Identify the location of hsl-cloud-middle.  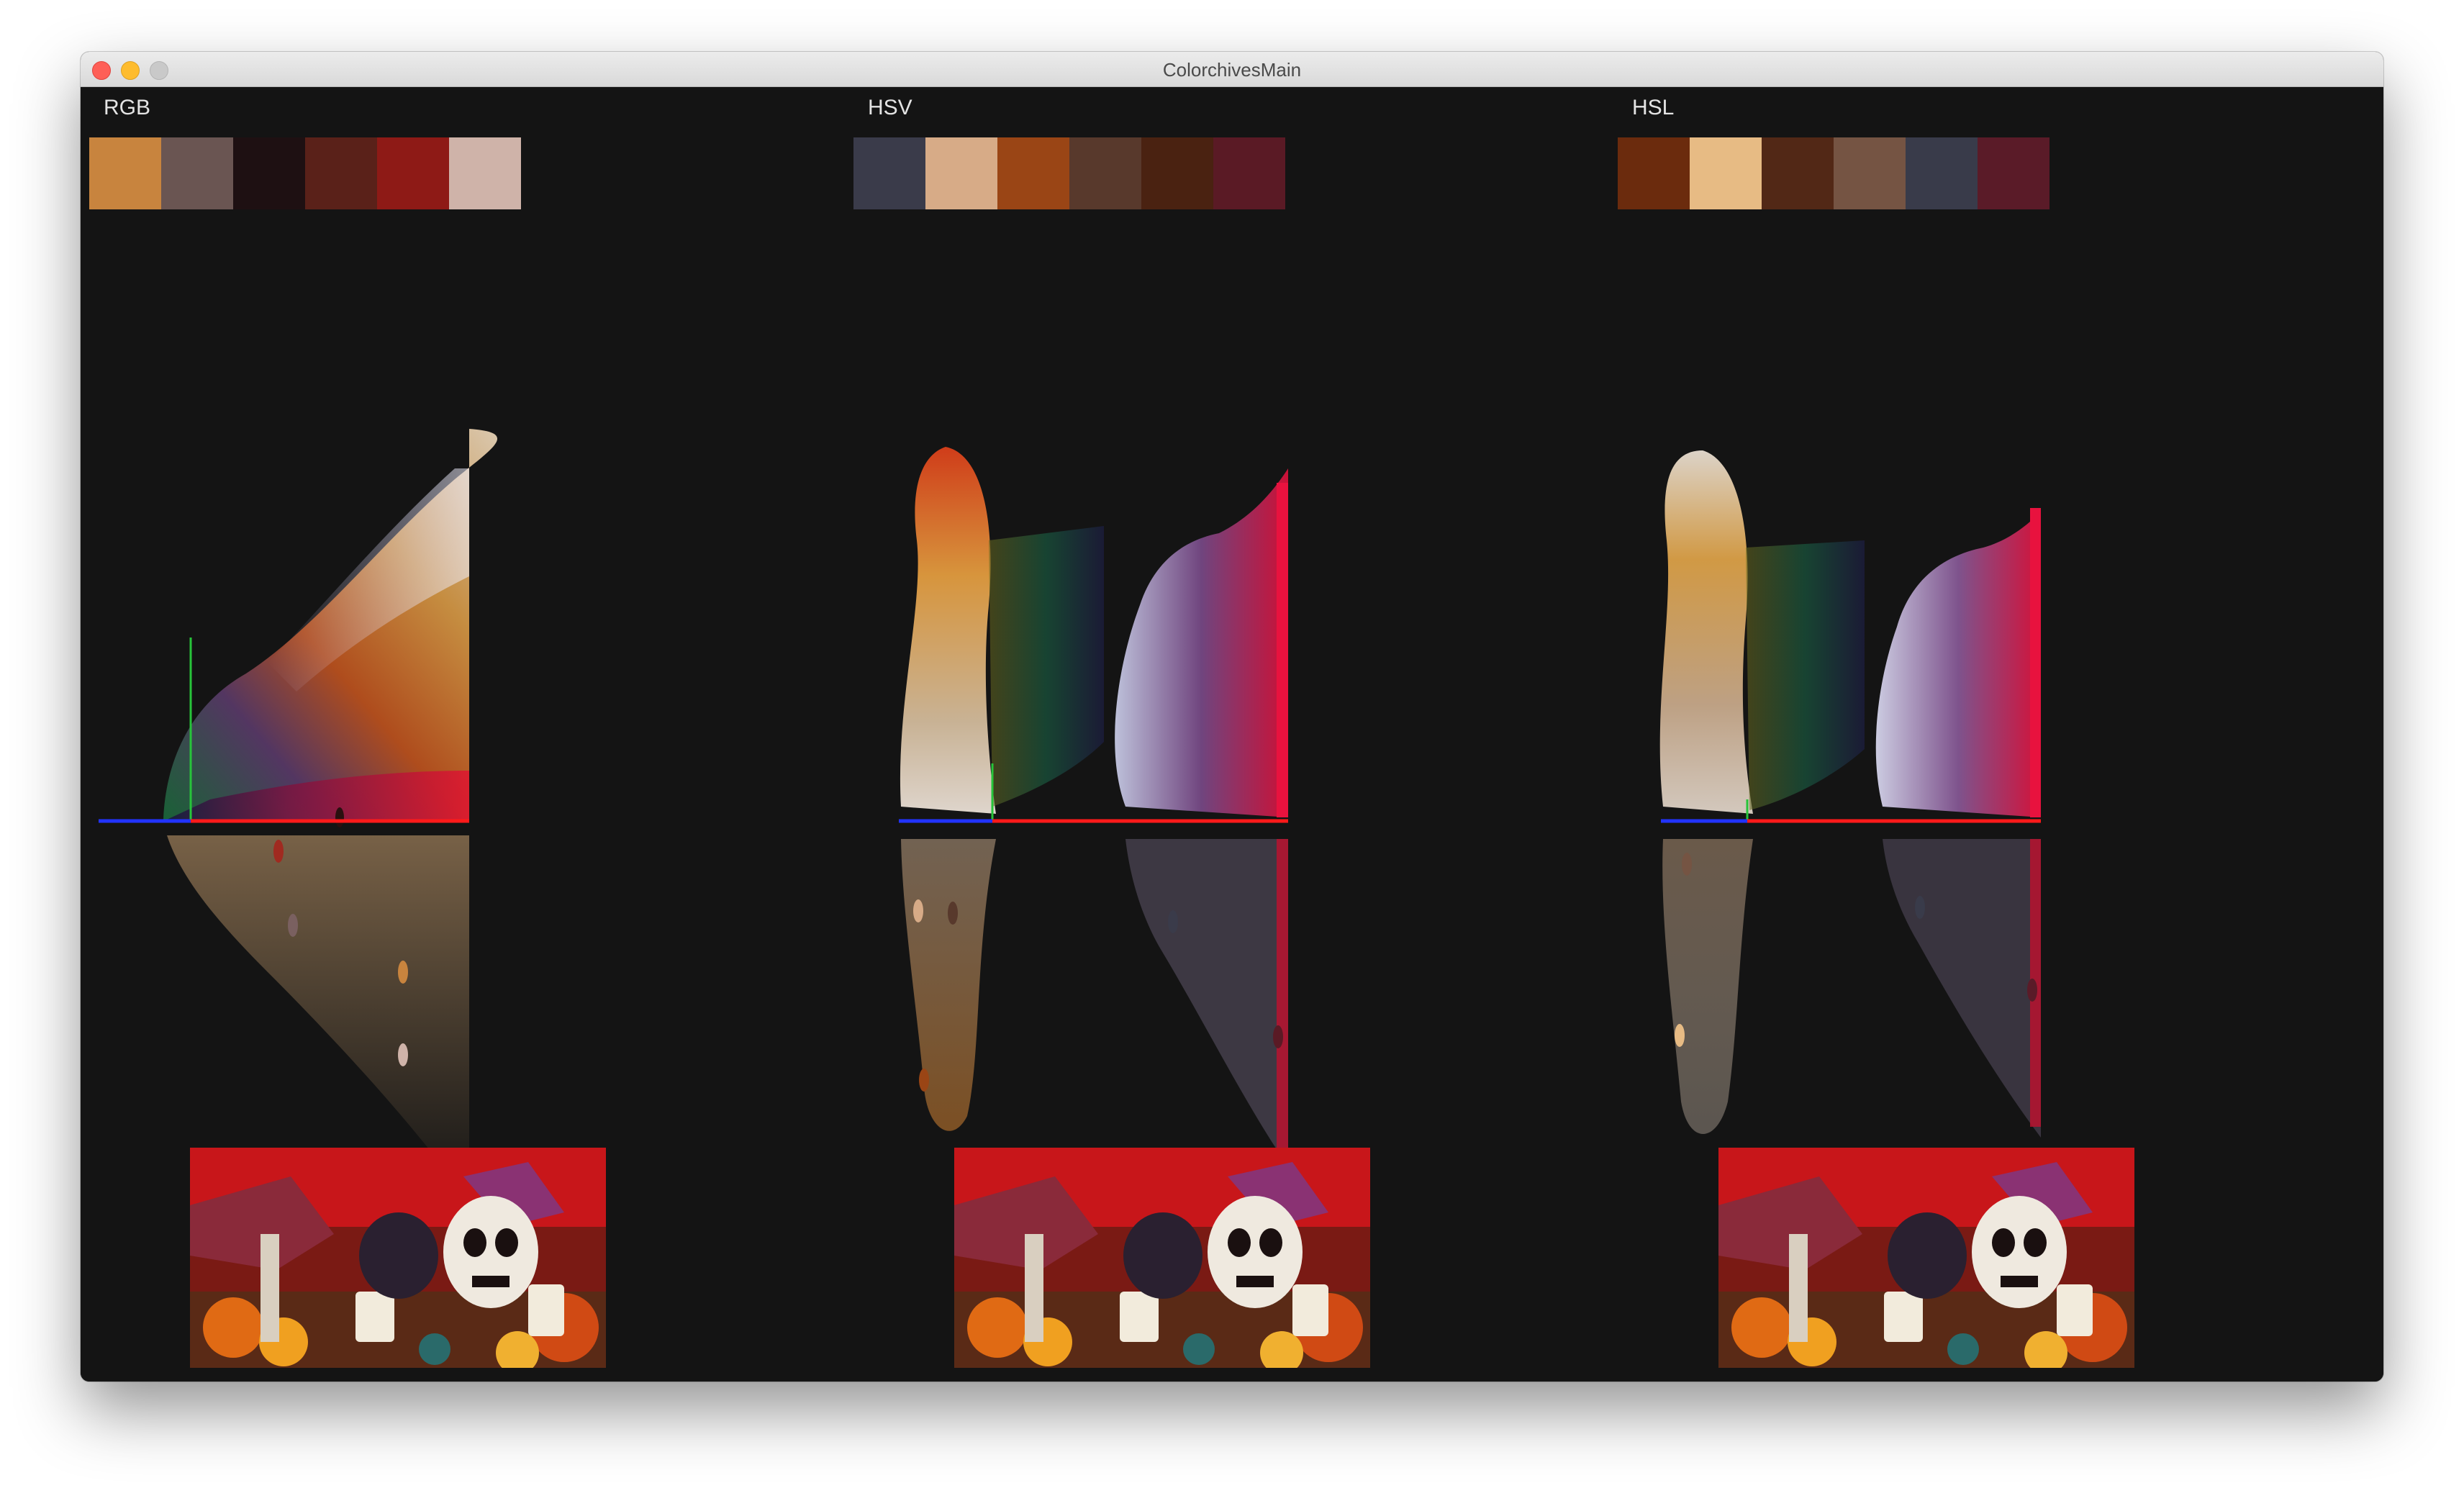
(1805, 675).